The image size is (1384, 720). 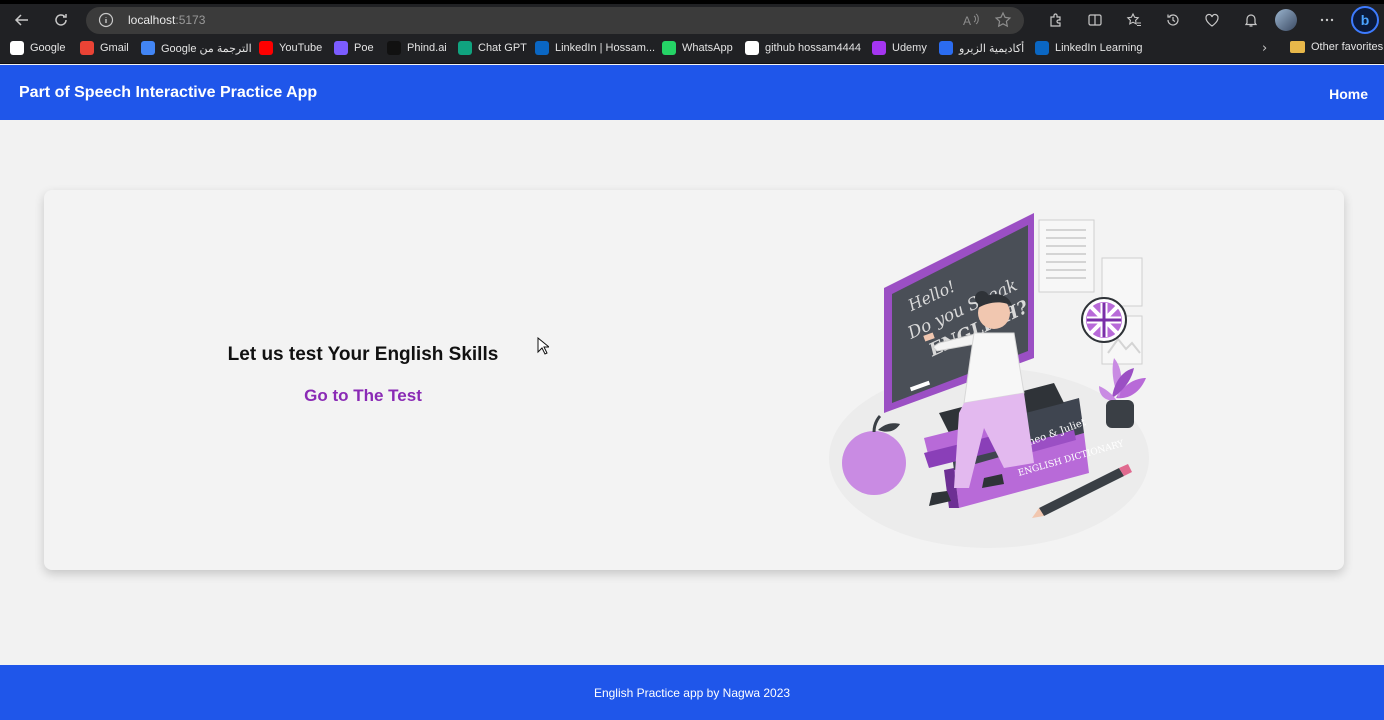 I want to click on bookmark-label: Poe, so click(x=364, y=48).